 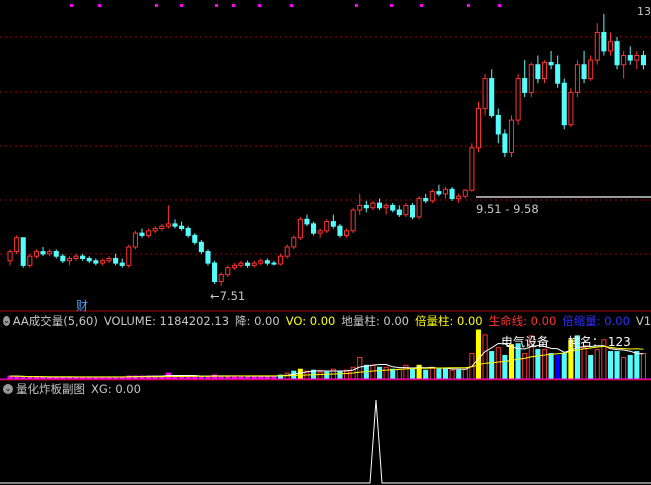 What do you see at coordinates (55, 321) in the screenshot?
I see `indicator-name: AA成交量(5,60)` at bounding box center [55, 321].